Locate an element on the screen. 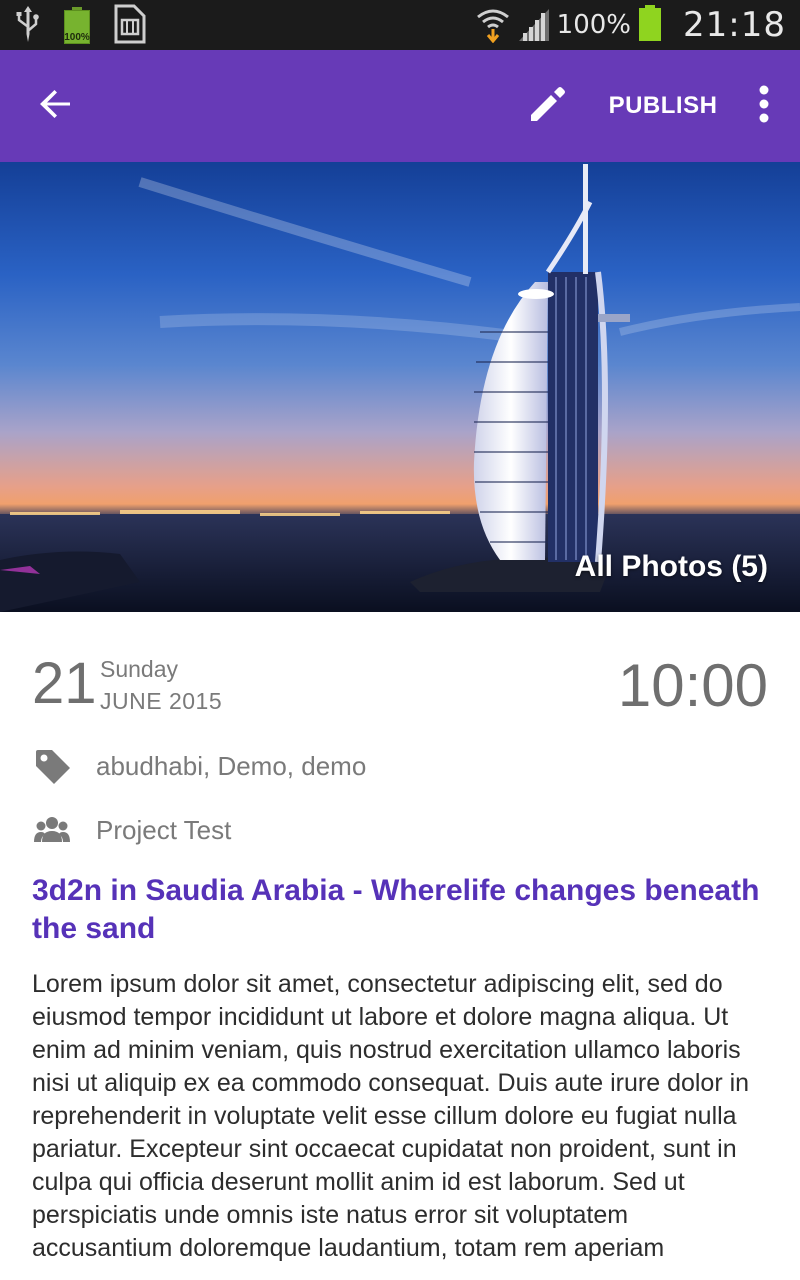  date-time-row: 21 Sunday JUNE 2015 10:00 is located at coordinates (400, 690).